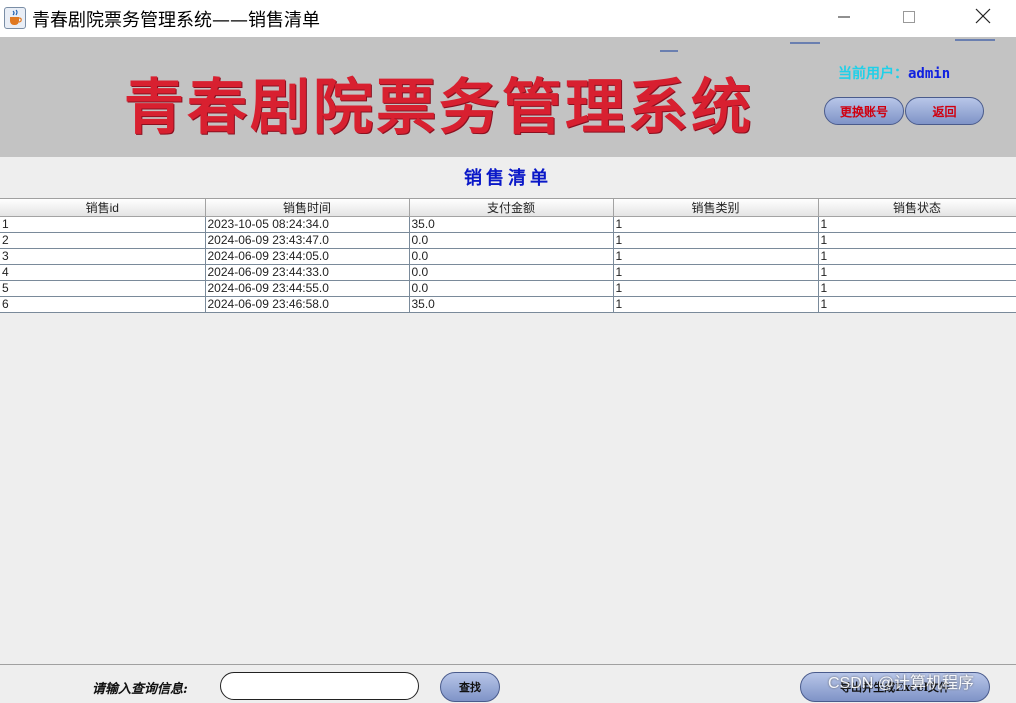 The image size is (1016, 703). Describe the element at coordinates (511, 208) in the screenshot. I see `column-header-amount: 支付金额` at that location.